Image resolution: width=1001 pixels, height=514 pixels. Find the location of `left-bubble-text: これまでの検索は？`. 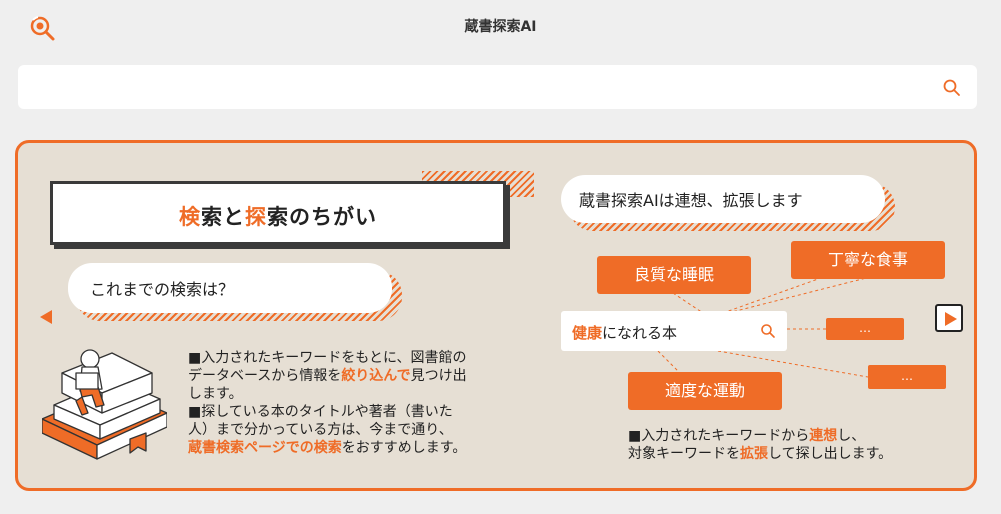

left-bubble-text: これまでの検索は？ is located at coordinates (162, 289).